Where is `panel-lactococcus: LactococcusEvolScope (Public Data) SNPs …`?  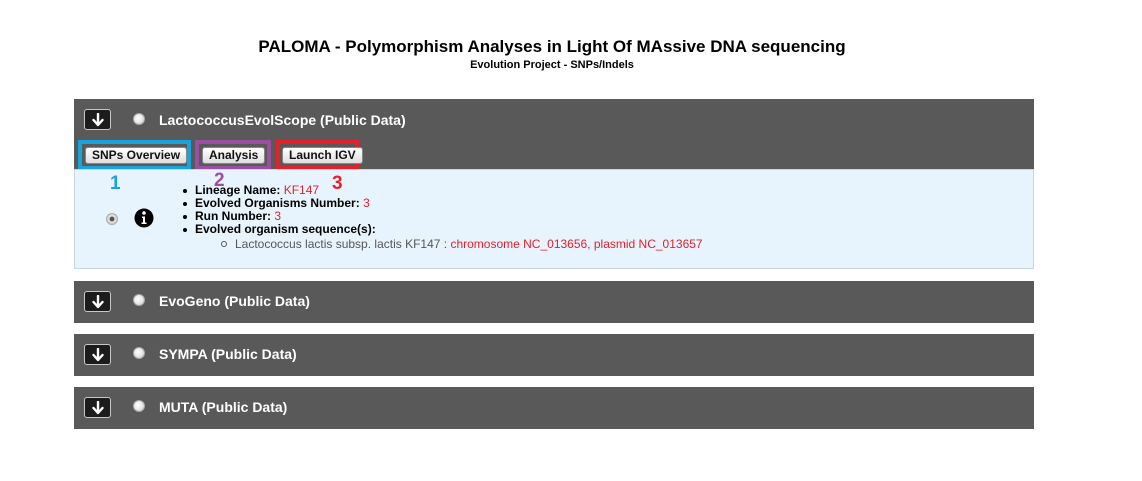
panel-lactococcus: LactococcusEvolScope (Public Data) SNPs … is located at coordinates (554, 134).